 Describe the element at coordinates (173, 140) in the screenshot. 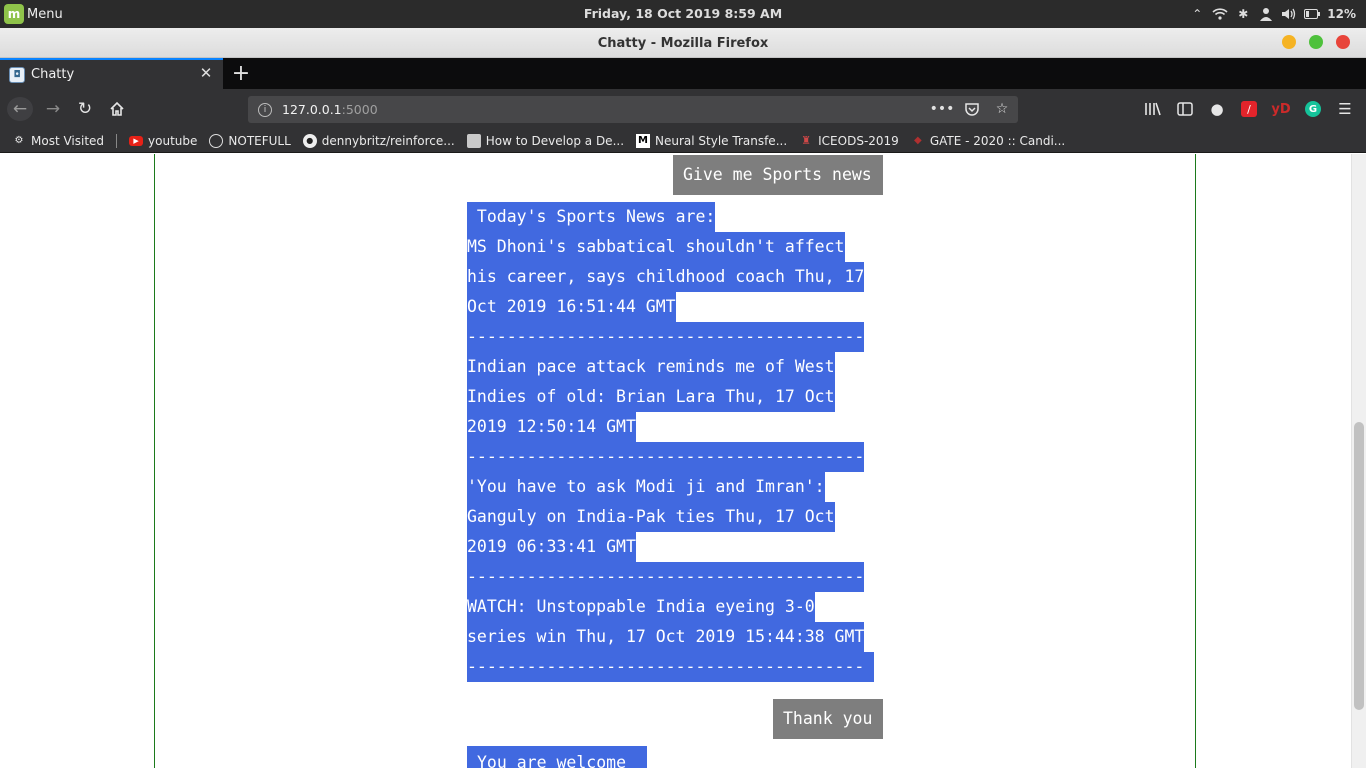

I see `bookmark-label: youtube` at that location.